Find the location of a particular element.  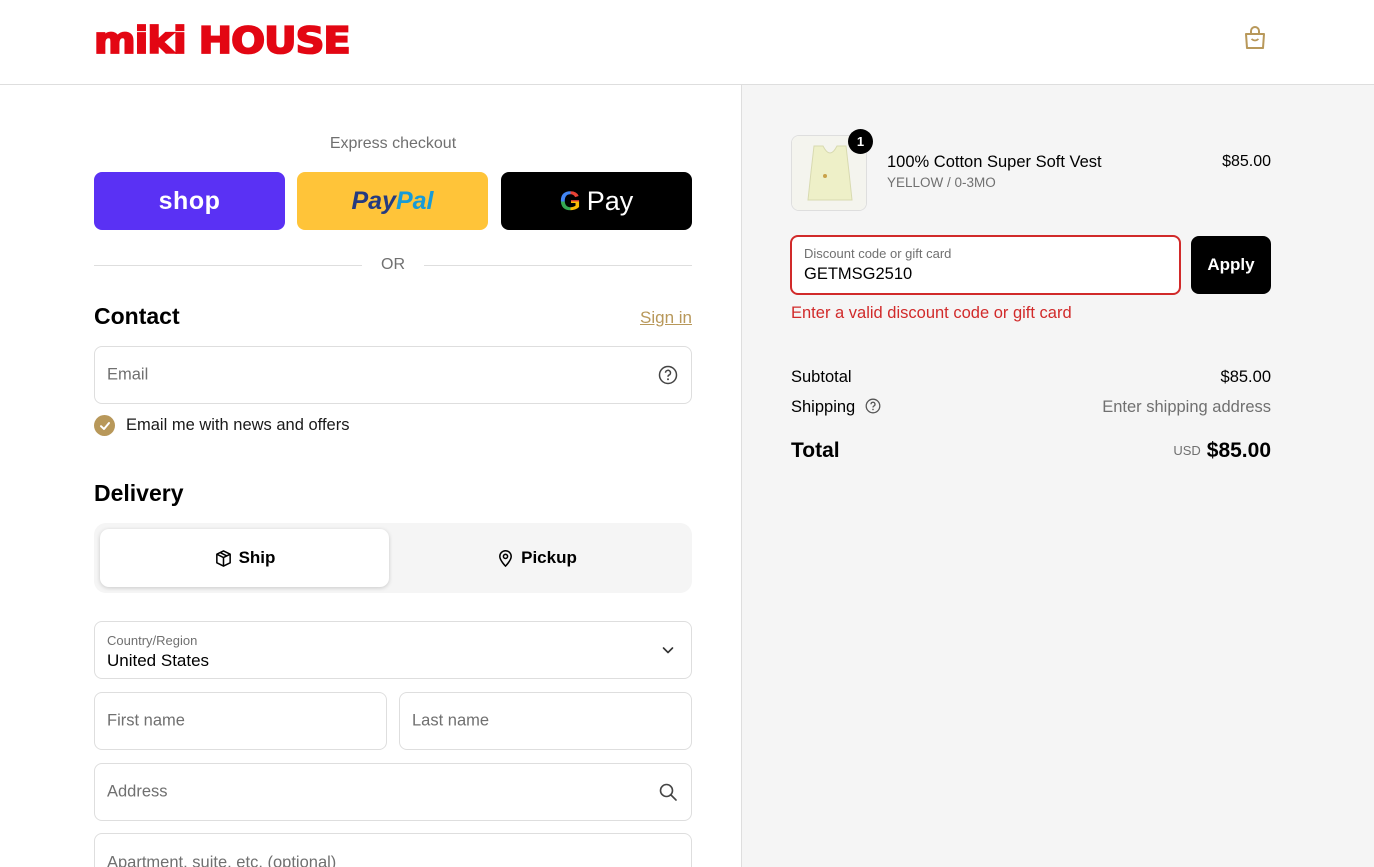

shop-pay-button: shop is located at coordinates (189, 201).